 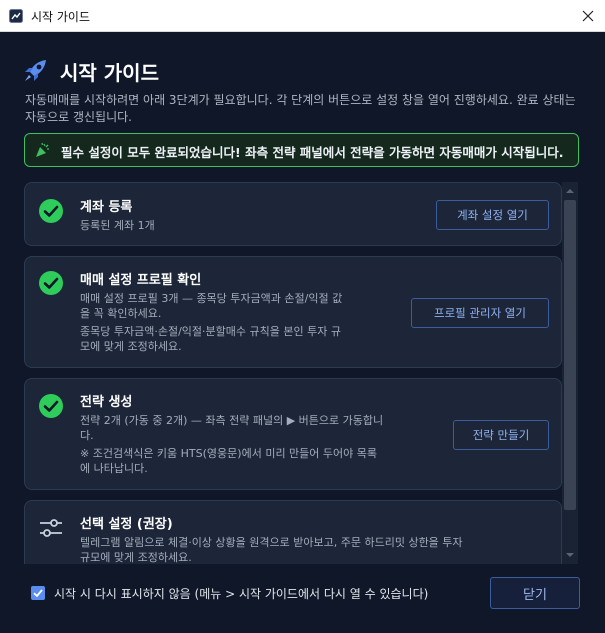 I want to click on rocket-icon, so click(x=35, y=70).